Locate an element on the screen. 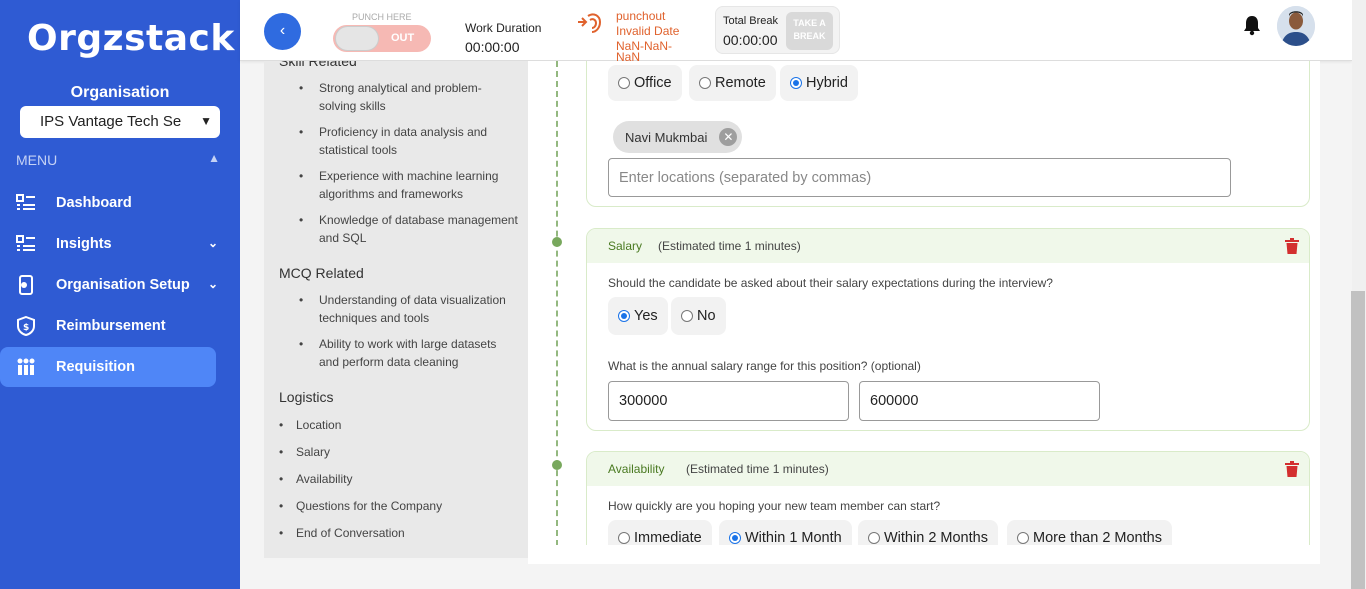  option-label: Immediate is located at coordinates (668, 538).